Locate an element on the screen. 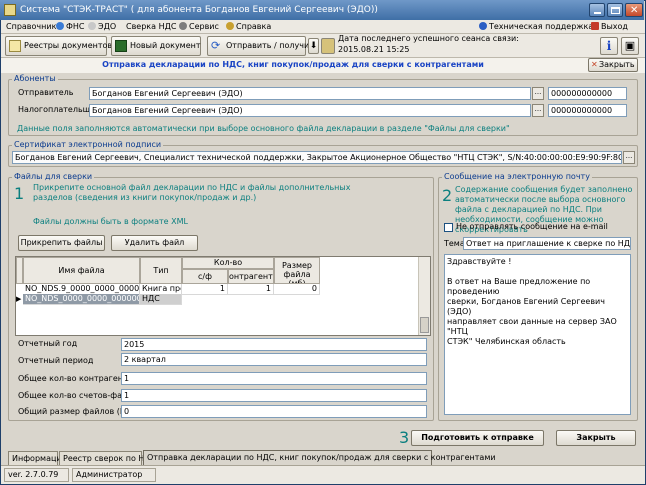 Image resolution: width=646 pixels, height=485 pixels. sender-code-field: 000000000000 is located at coordinates (587, 93).